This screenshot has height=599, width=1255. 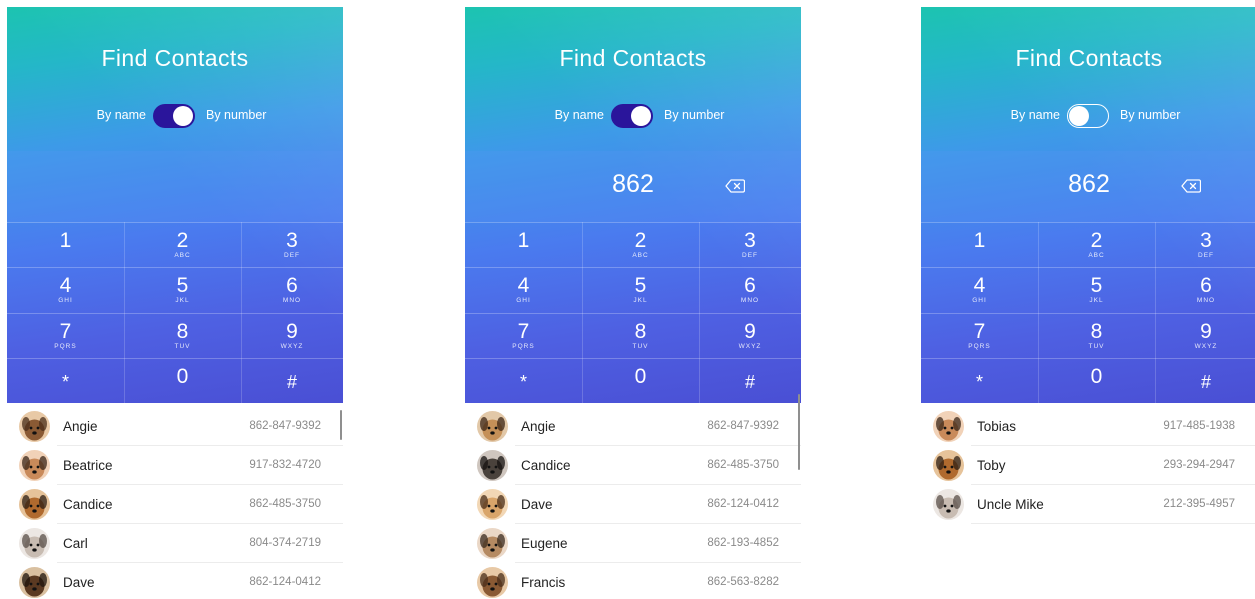 I want to click on key-digit: 6, so click(x=292, y=285).